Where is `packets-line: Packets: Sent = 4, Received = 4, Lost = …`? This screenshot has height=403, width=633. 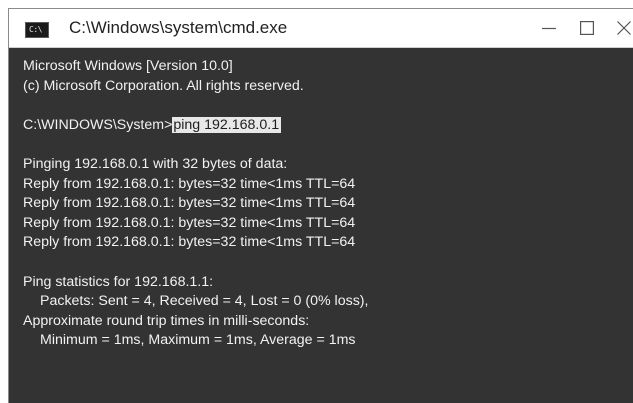 packets-line: Packets: Sent = 4, Received = 4, Lost = … is located at coordinates (204, 301).